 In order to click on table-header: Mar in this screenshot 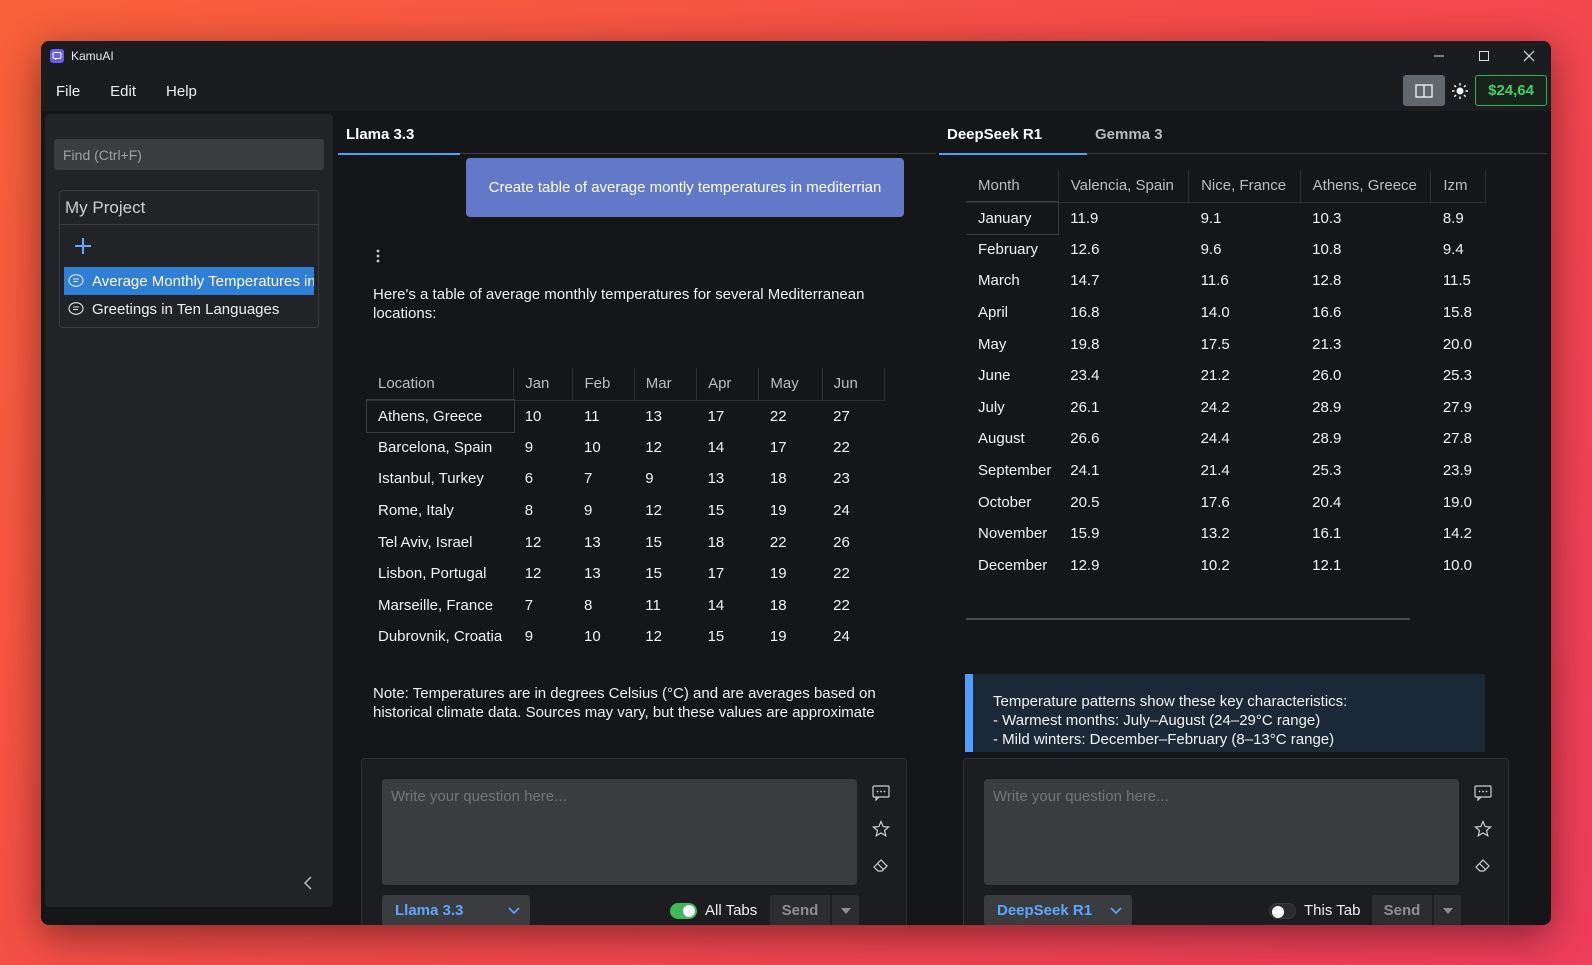, I will do `click(666, 384)`.